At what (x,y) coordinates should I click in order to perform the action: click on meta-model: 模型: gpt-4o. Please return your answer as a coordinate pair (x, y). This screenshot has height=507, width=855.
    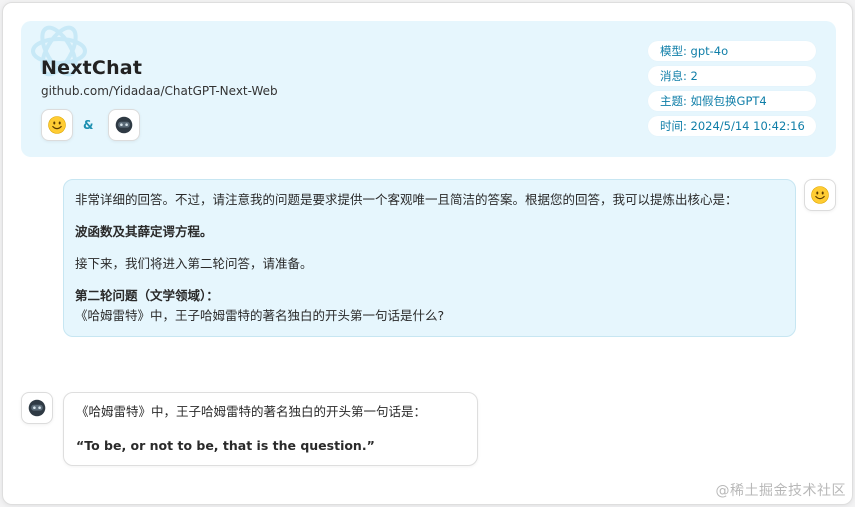
    Looking at the image, I should click on (732, 51).